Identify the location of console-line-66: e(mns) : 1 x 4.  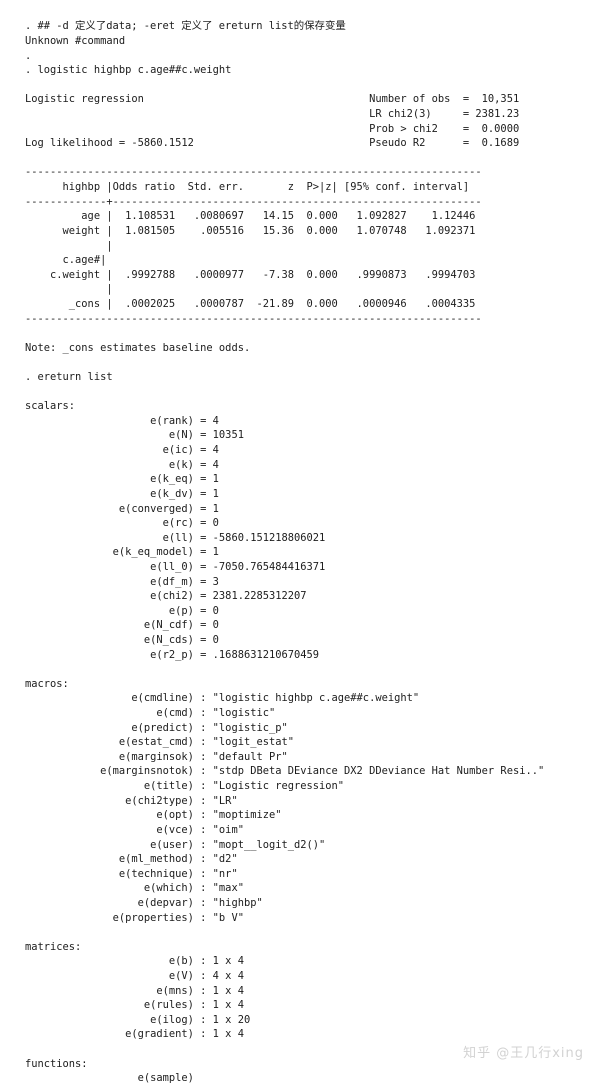
(134, 990).